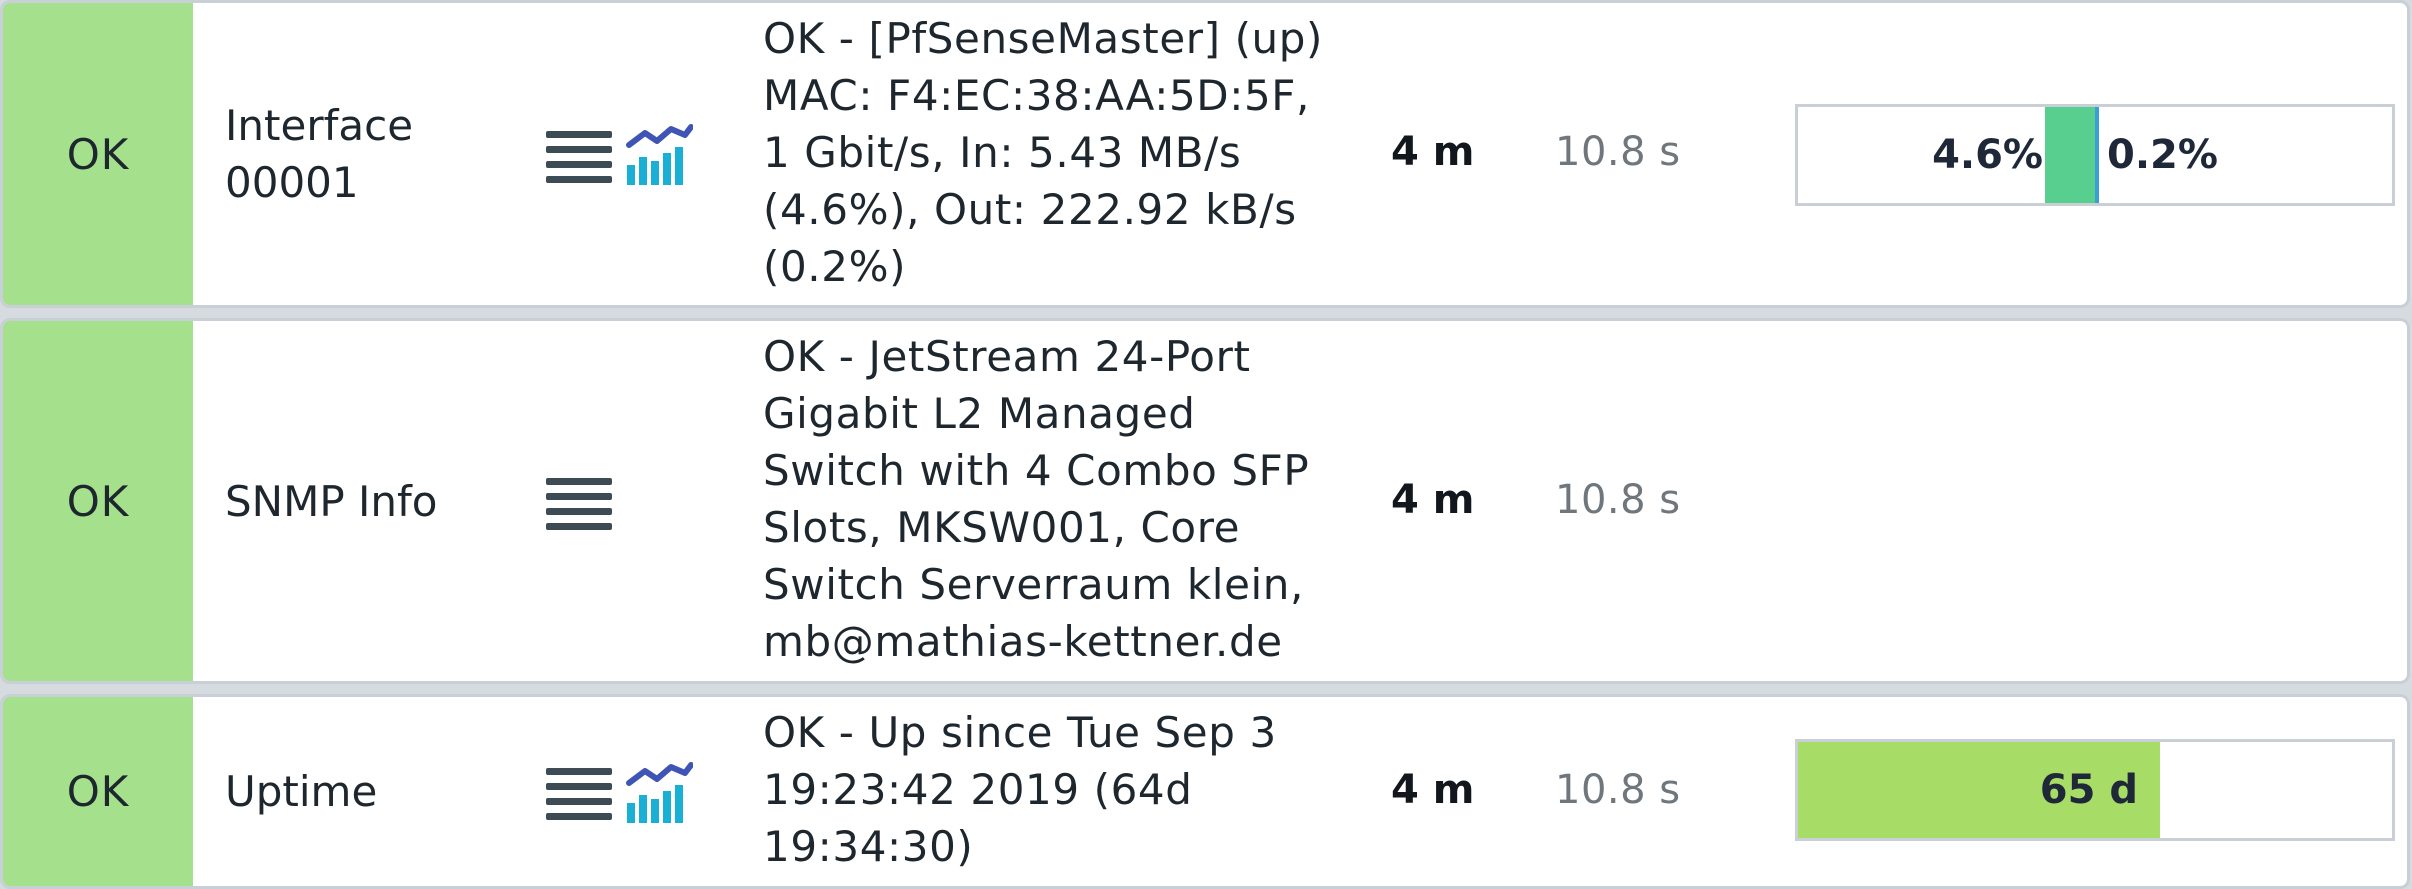 Image resolution: width=2412 pixels, height=889 pixels. I want to click on perfometer-uptime: 65 d, so click(2095, 790).